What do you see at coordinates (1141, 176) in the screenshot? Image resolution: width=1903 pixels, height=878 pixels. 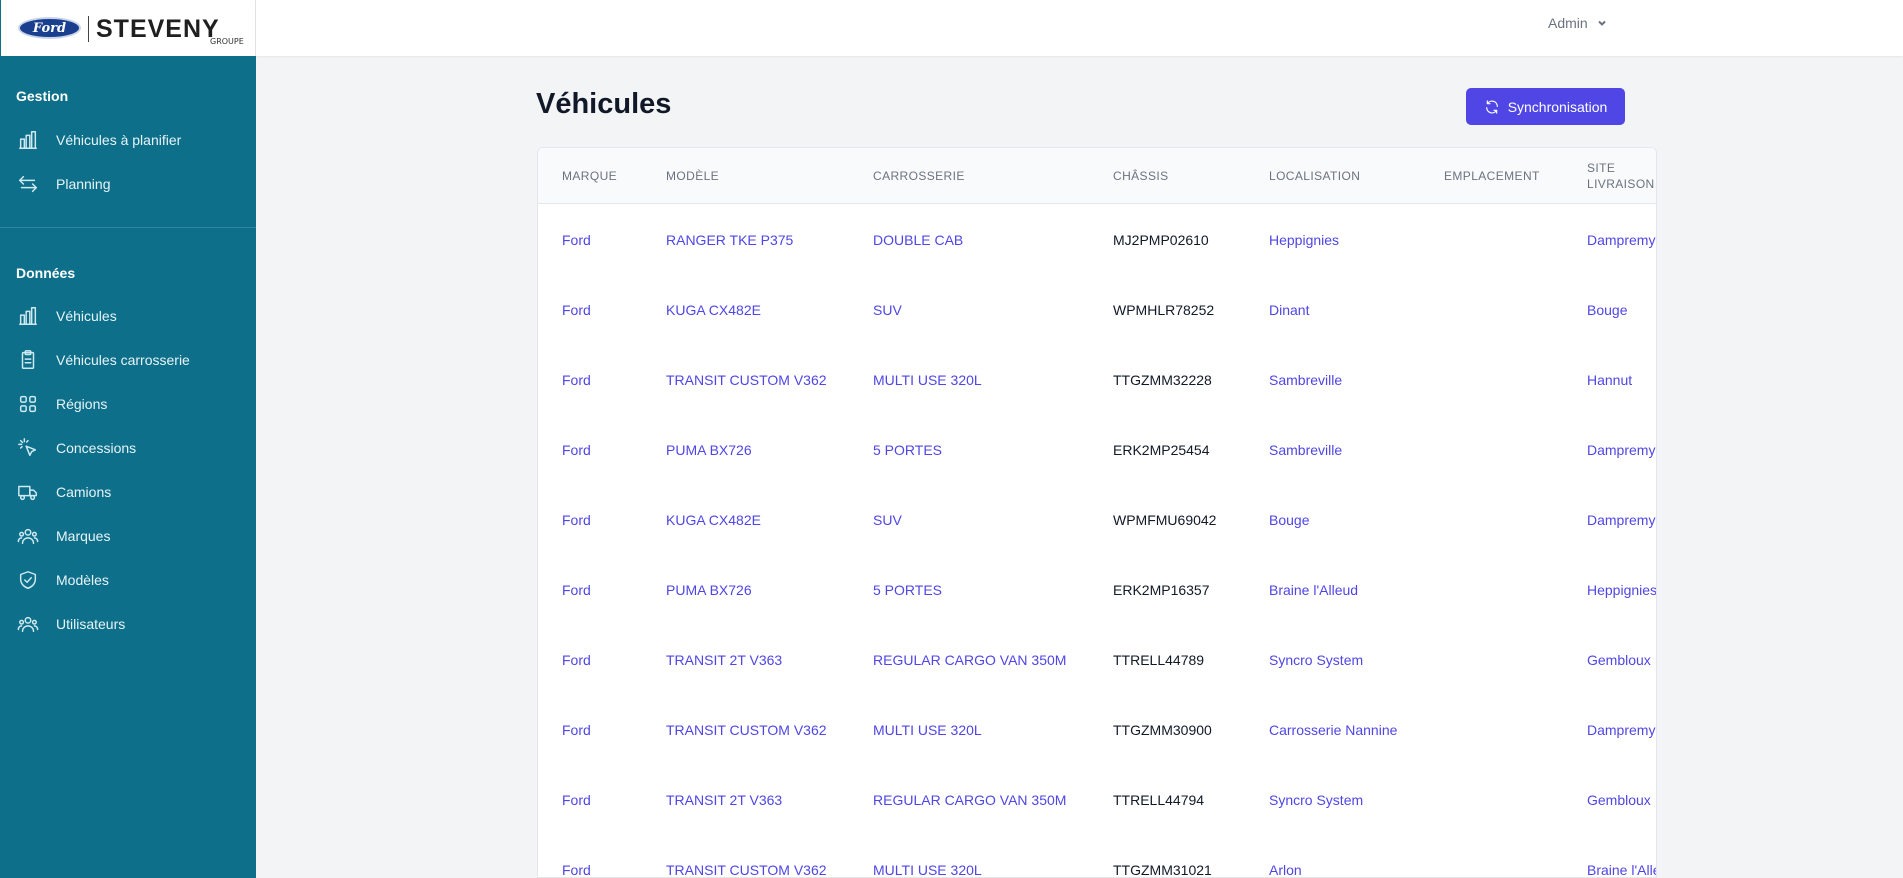 I see `column-header-chassis: Châssis` at bounding box center [1141, 176].